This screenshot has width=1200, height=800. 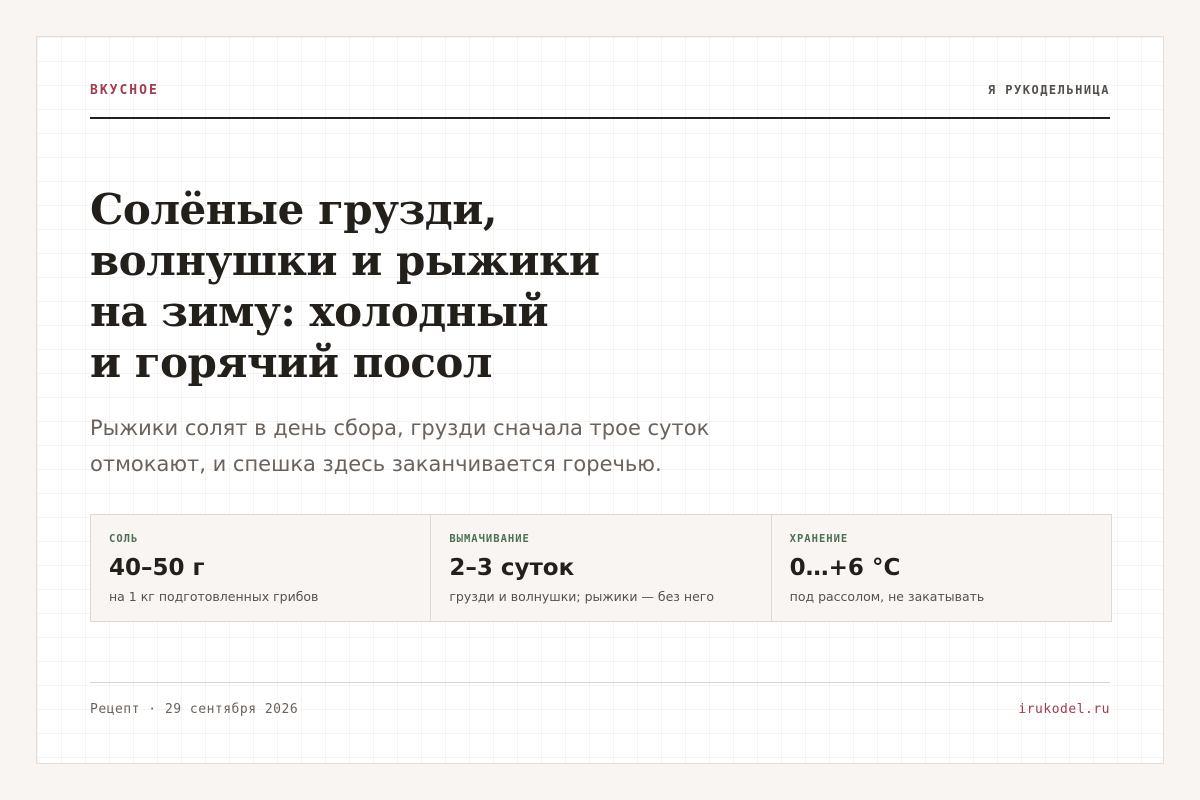 I want to click on stat-value: 40–50 г, so click(x=157, y=568).